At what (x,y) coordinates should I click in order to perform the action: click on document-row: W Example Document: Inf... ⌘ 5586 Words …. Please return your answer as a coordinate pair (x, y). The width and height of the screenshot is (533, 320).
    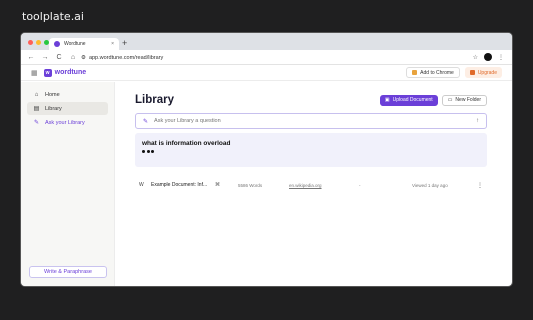
    Looking at the image, I should click on (311, 185).